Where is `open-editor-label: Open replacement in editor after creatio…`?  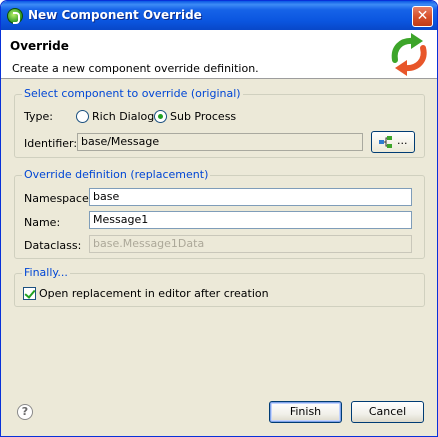
open-editor-label: Open replacement in editor after creatio… is located at coordinates (154, 293).